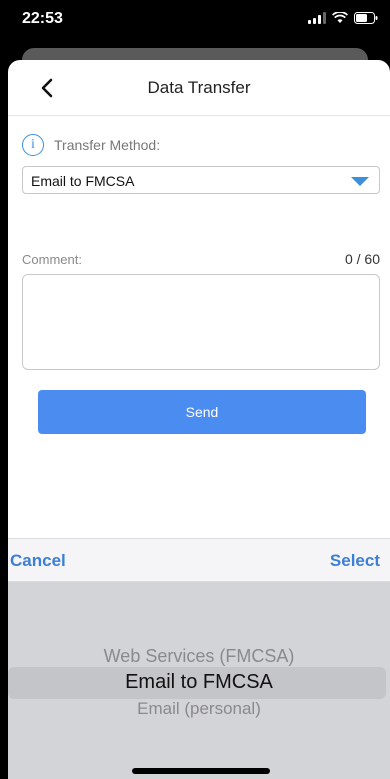  Describe the element at coordinates (33, 145) in the screenshot. I see `info-icon: i` at that location.